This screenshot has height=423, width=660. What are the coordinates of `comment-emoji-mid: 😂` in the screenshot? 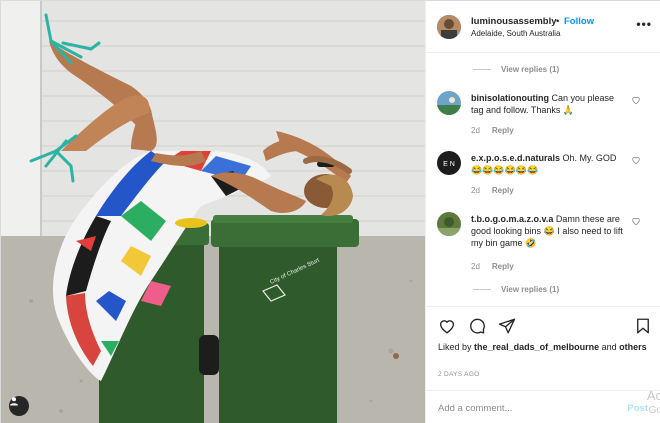 It's located at (549, 231).